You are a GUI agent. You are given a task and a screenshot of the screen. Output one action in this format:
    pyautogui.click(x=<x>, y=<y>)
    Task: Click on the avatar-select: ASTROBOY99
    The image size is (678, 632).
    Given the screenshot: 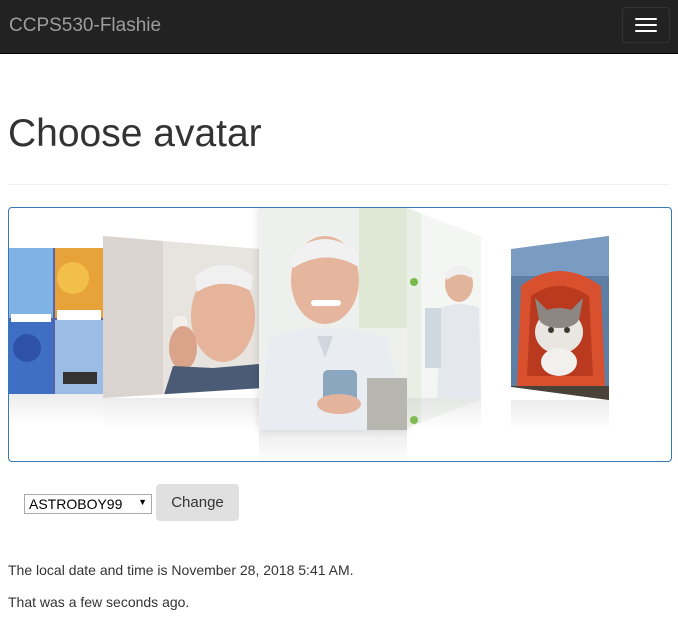 What is the action you would take?
    pyautogui.click(x=88, y=503)
    